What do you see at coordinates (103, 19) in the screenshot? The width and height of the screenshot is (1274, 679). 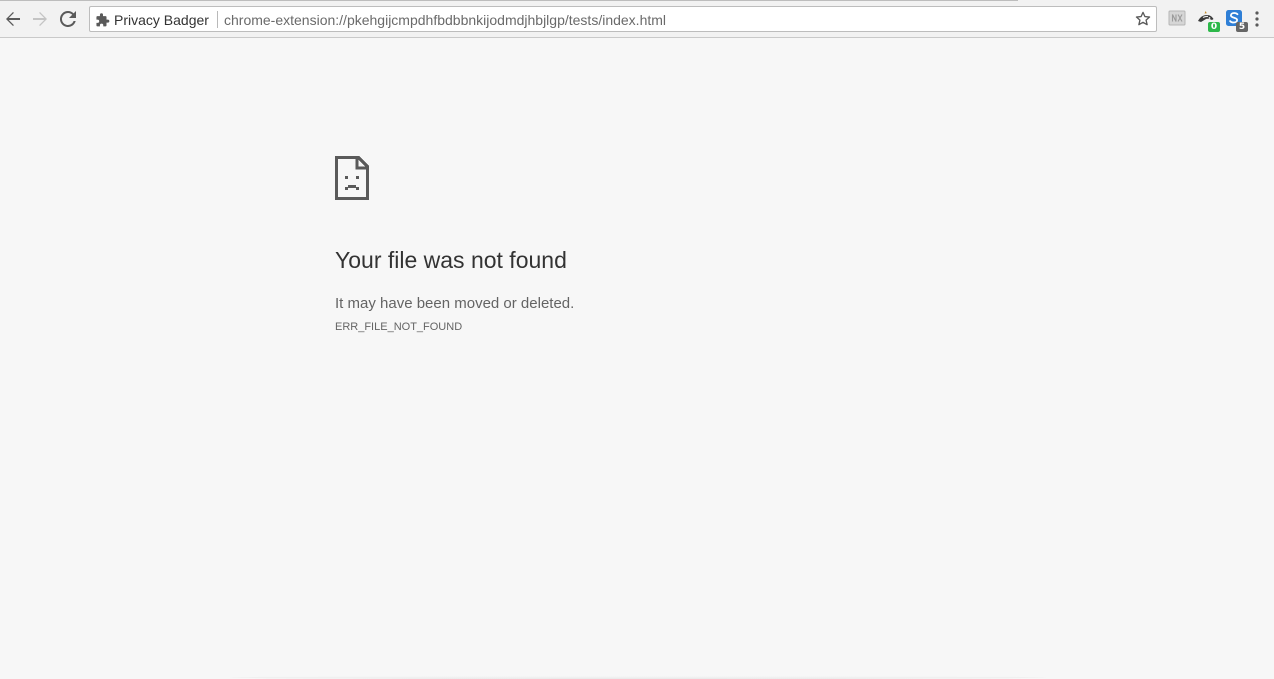 I see `puzzle-piece-icon` at bounding box center [103, 19].